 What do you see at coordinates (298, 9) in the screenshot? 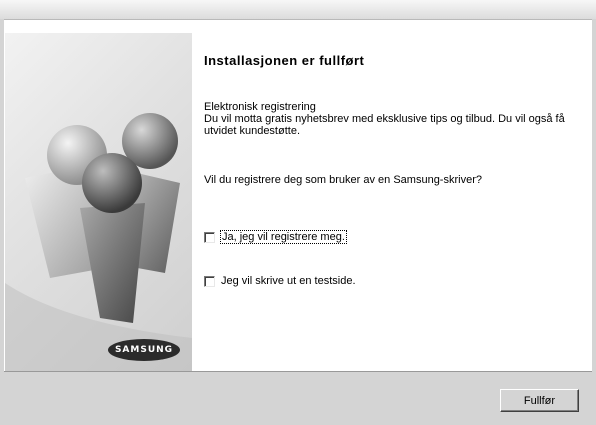
I see `window-titlebar` at bounding box center [298, 9].